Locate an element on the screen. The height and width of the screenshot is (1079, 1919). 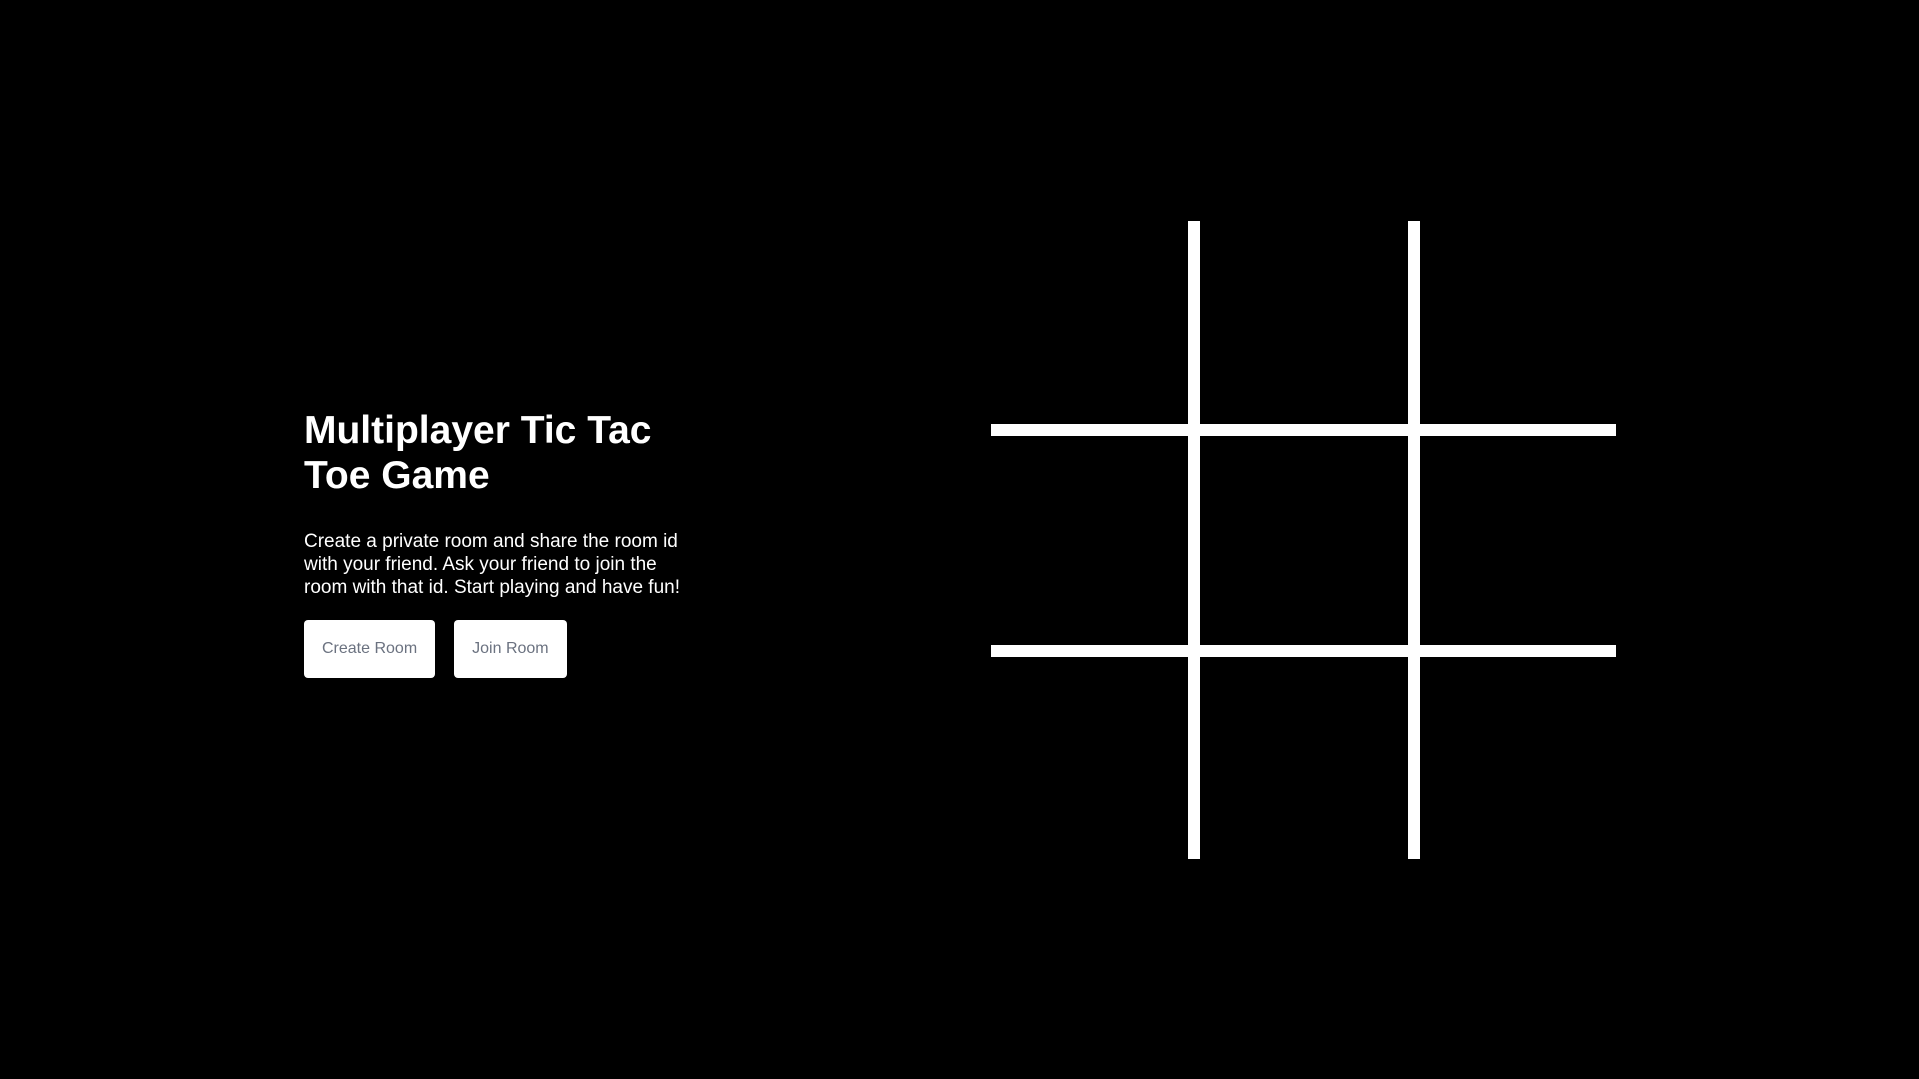
join-room-button: Join Room is located at coordinates (510, 649).